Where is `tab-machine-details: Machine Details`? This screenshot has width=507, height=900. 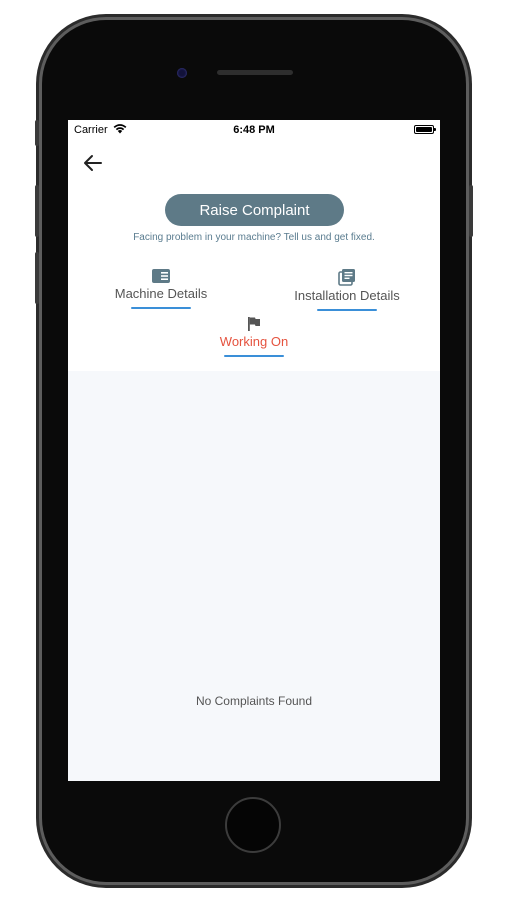 tab-machine-details: Machine Details is located at coordinates (161, 288).